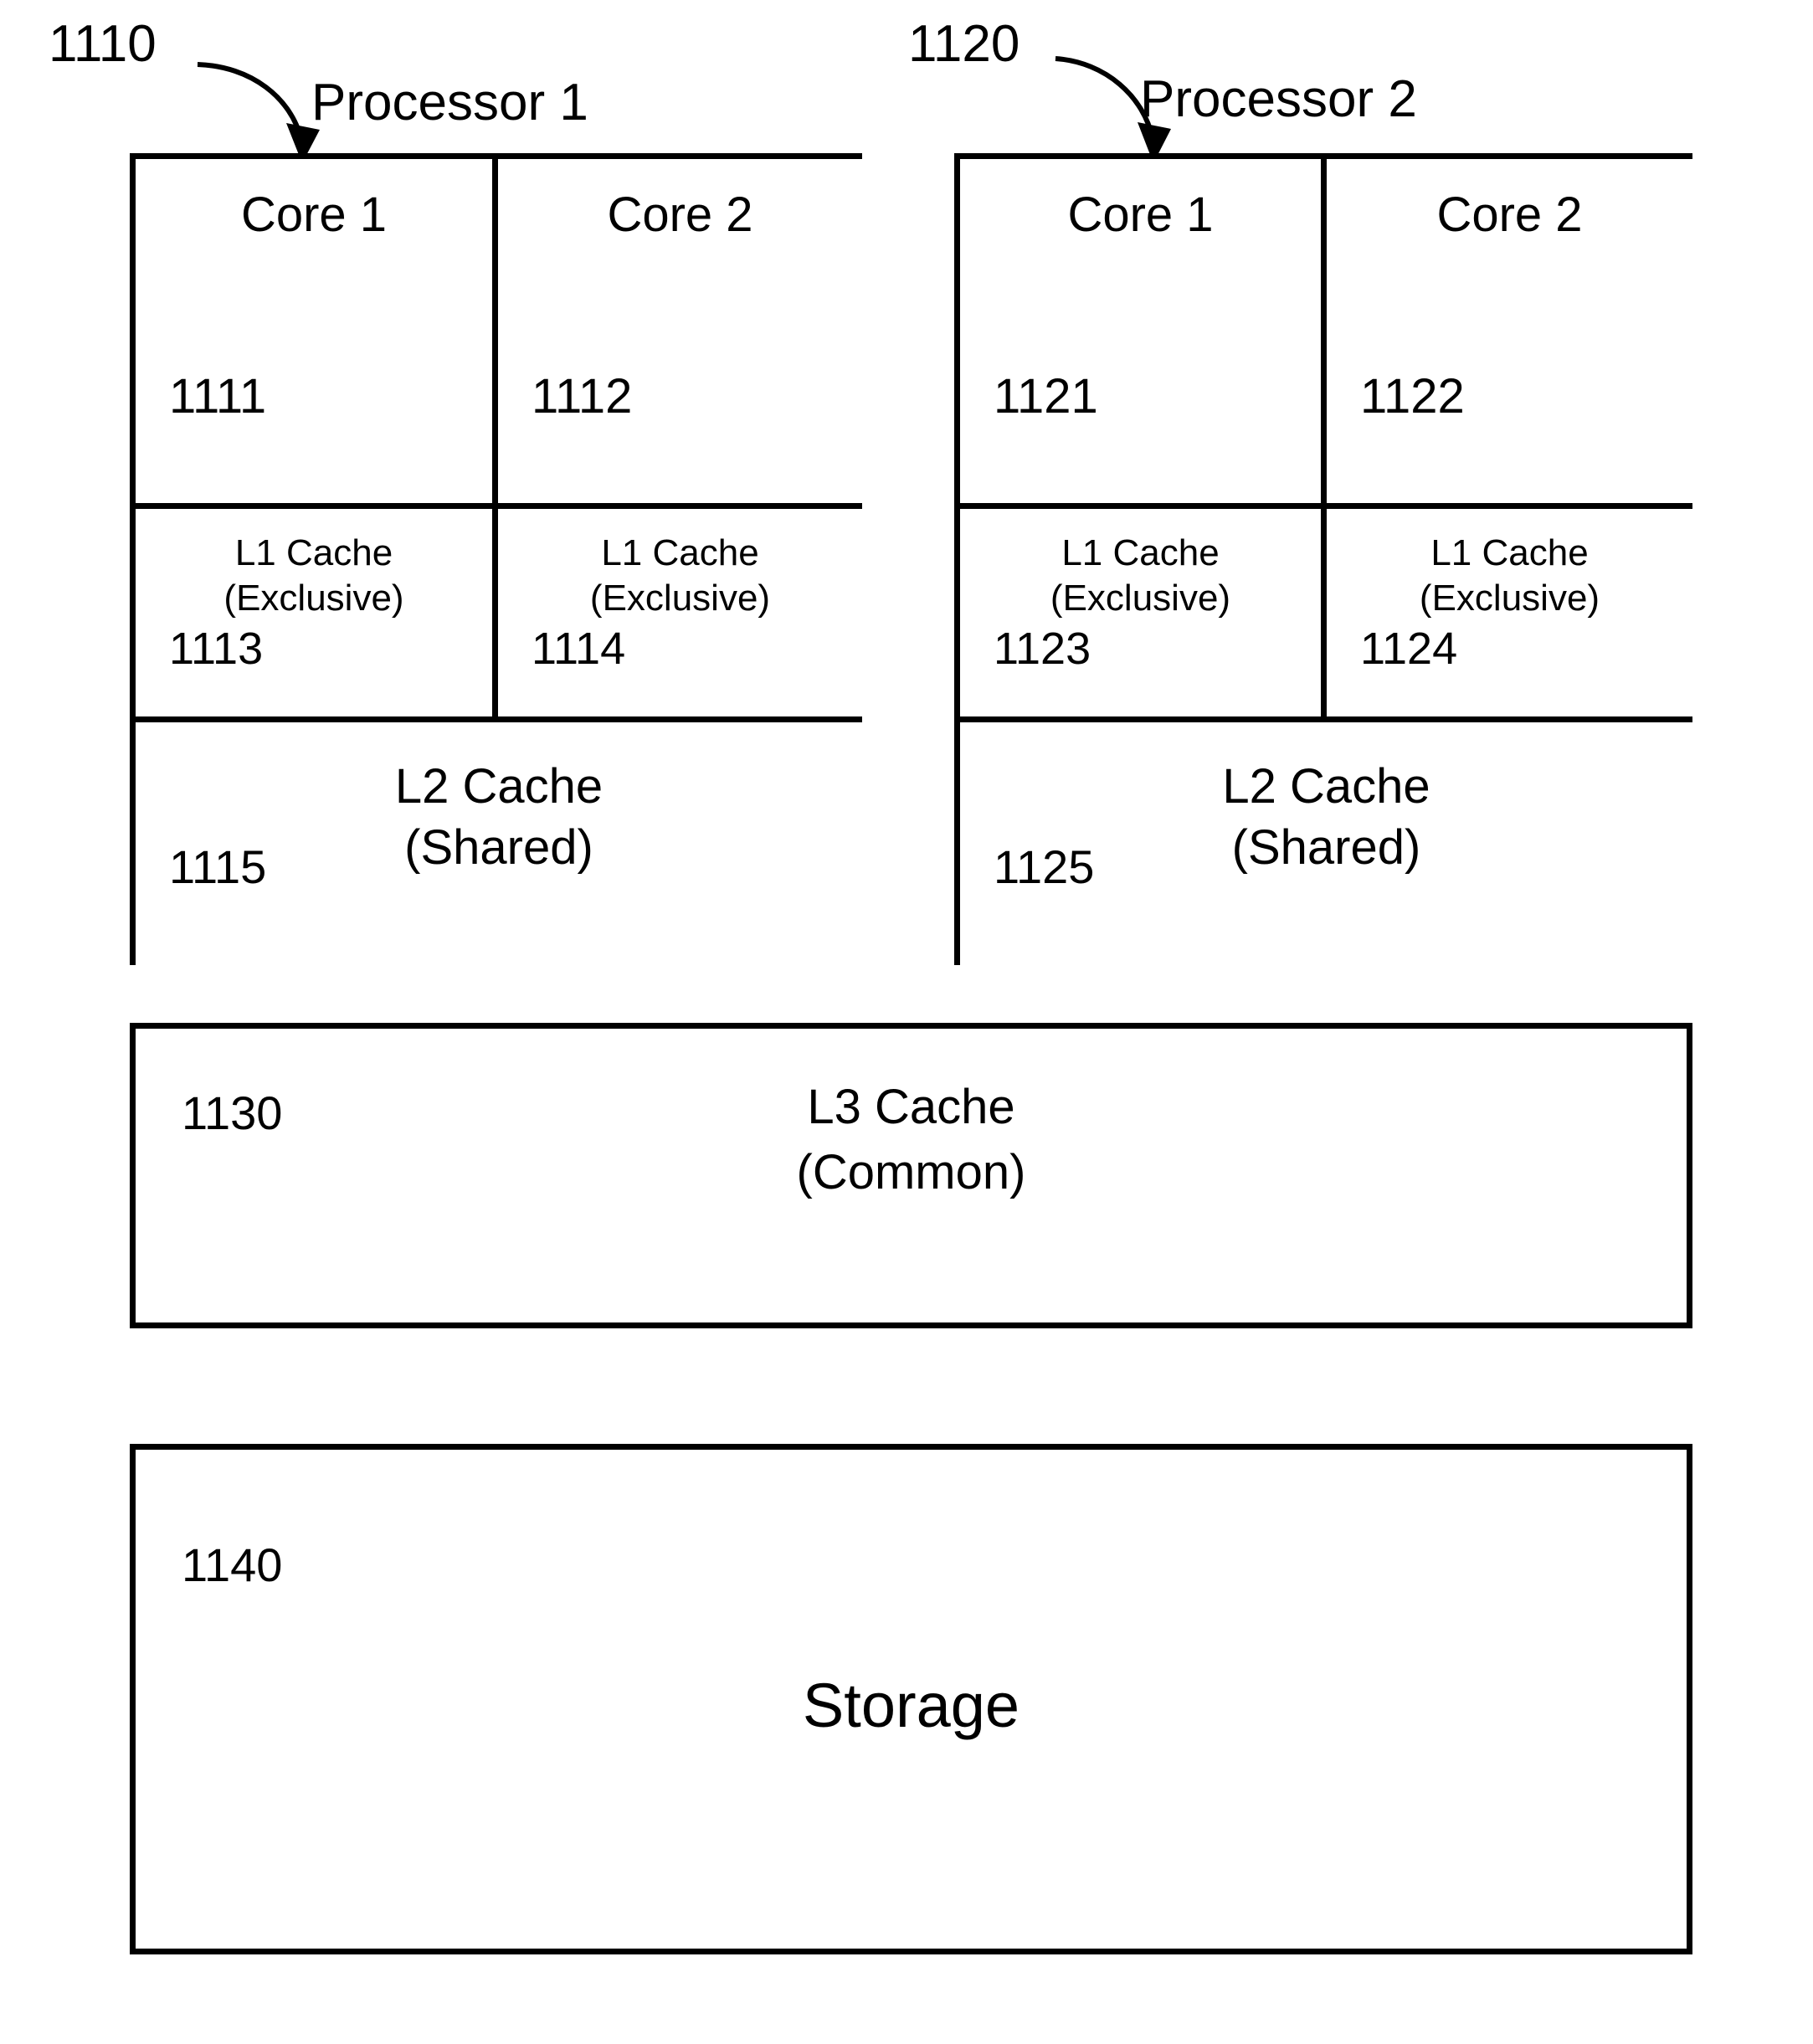 Image resolution: width=1813 pixels, height=2044 pixels. What do you see at coordinates (1042, 649) in the screenshot?
I see `processor-2-l1-cache-1-reference-number: 1123` at bounding box center [1042, 649].